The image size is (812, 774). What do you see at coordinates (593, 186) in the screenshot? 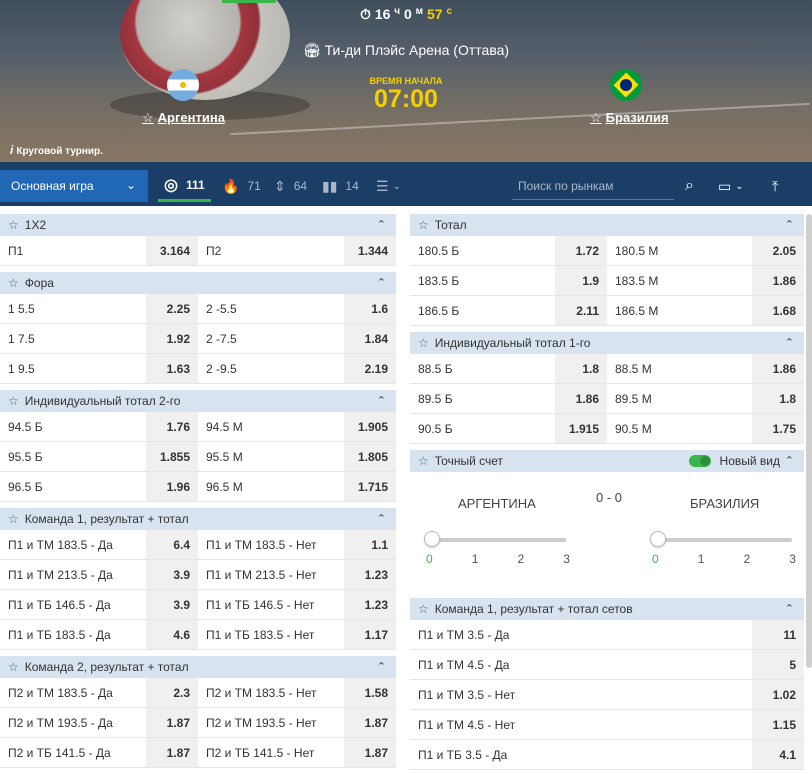
I see `market-search-input: Поиск по рынкам` at bounding box center [593, 186].